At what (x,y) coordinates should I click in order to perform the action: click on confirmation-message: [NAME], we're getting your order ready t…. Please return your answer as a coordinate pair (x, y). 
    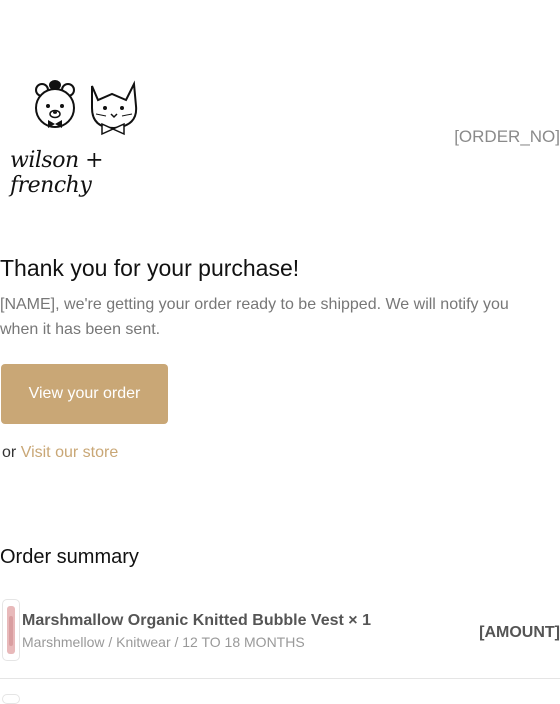
    Looking at the image, I should click on (254, 317).